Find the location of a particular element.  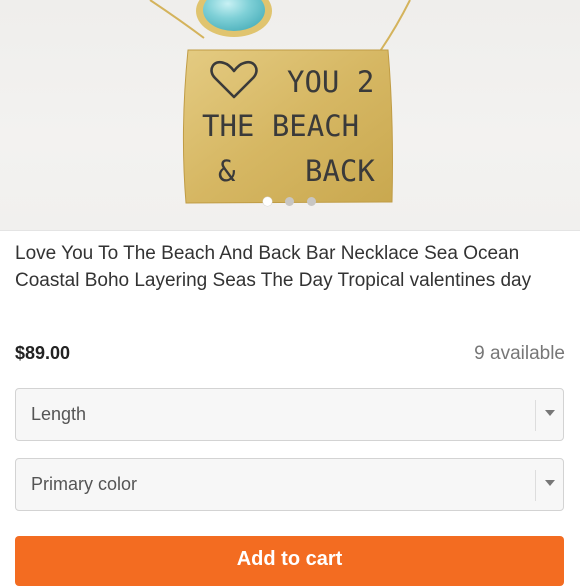

stamped-text: THE BEACH is located at coordinates (280, 126).